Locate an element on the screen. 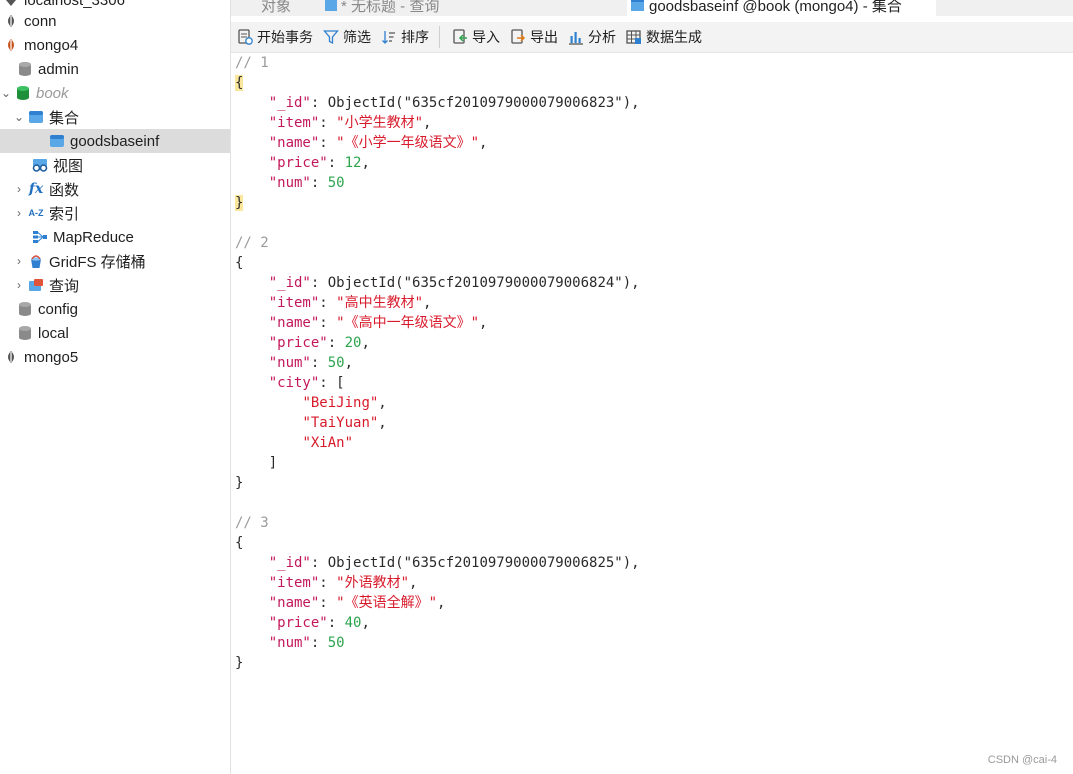  array-item: "TaiYuan", is located at coordinates (344, 423).